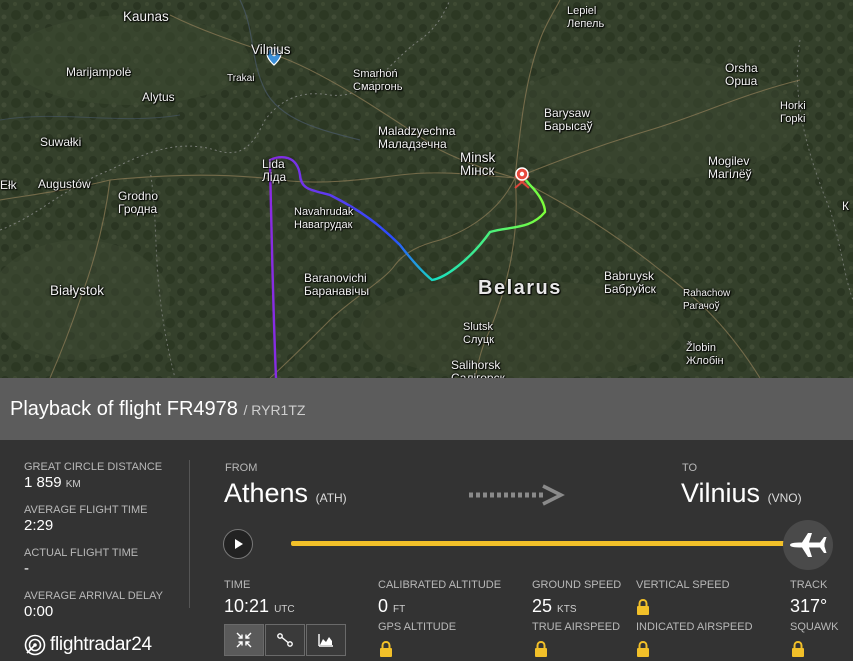  Describe the element at coordinates (271, 49) in the screenshot. I see `map-label-vilnius: Vilnius` at that location.